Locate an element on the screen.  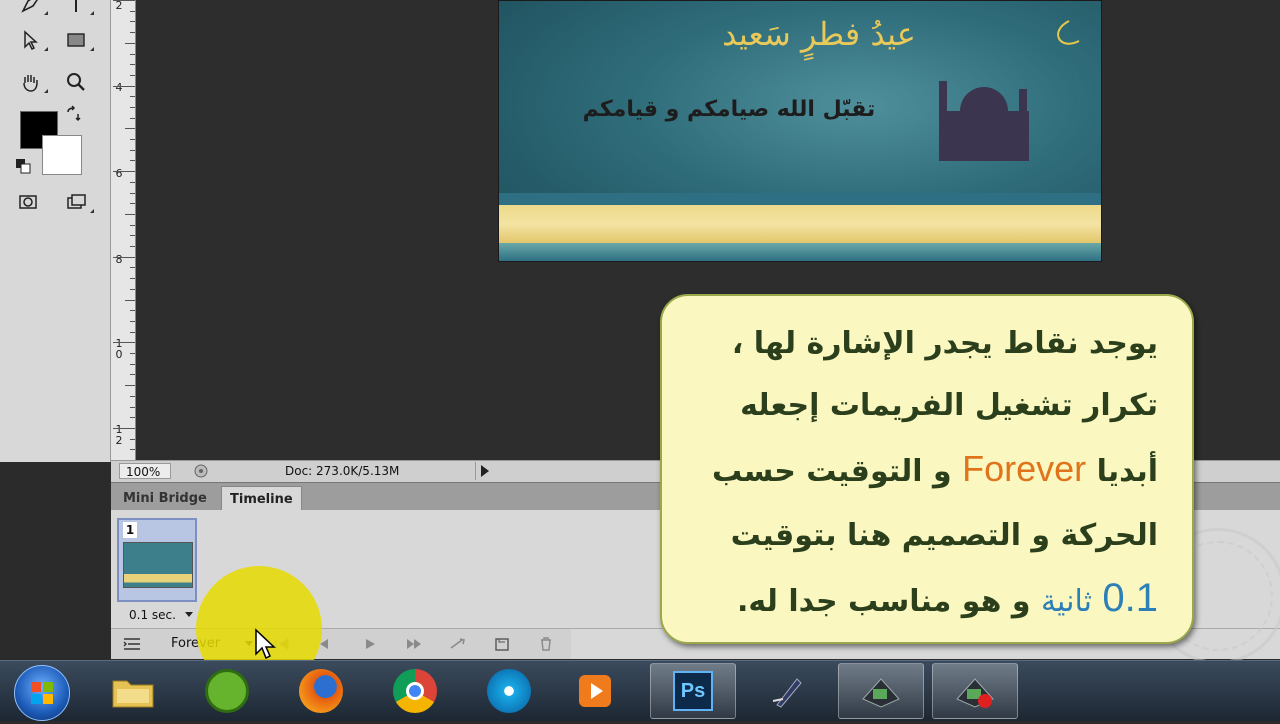
photoshop-icon: Ps is located at coordinates (693, 691).